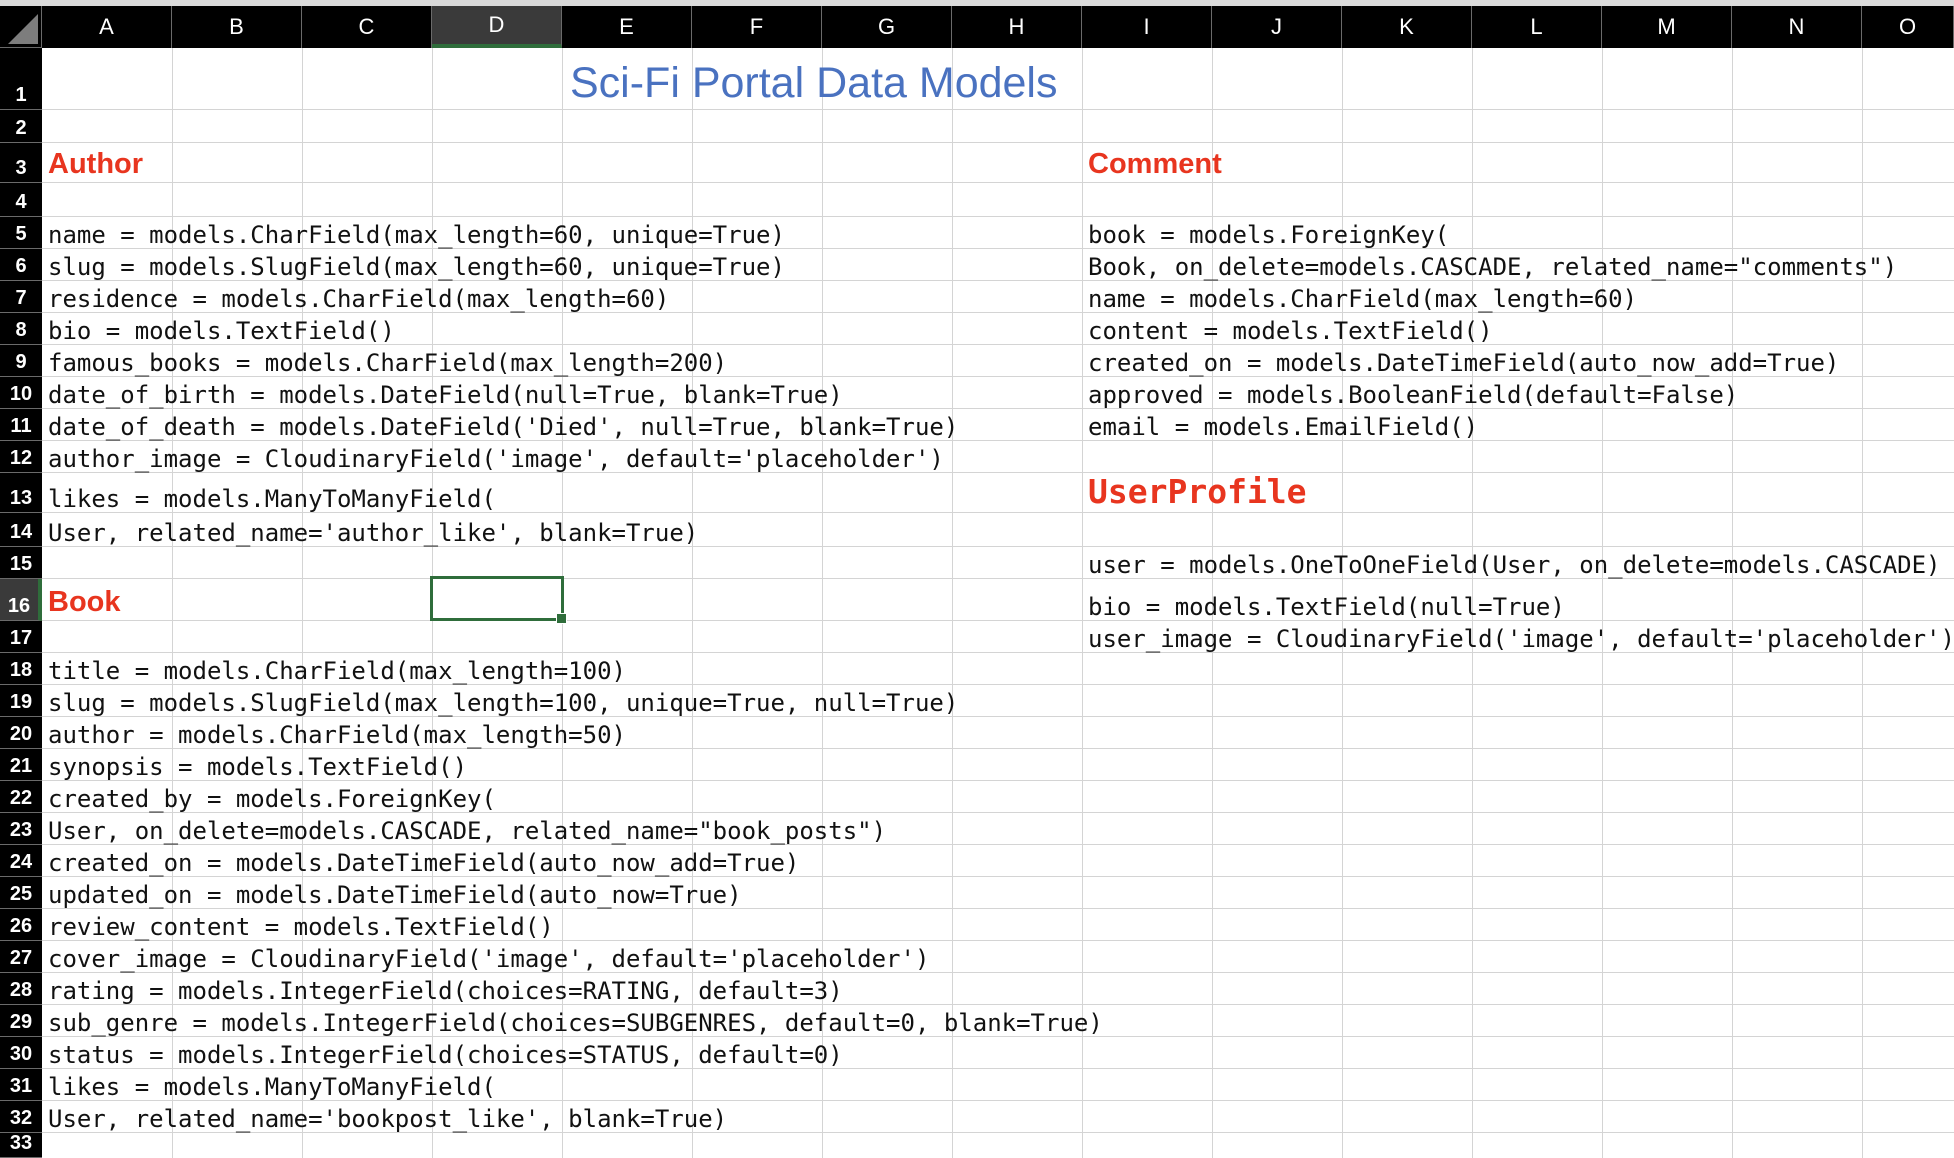 Image resolution: width=1954 pixels, height=1158 pixels. What do you see at coordinates (21, 733) in the screenshot?
I see `row-header-20: 20` at bounding box center [21, 733].